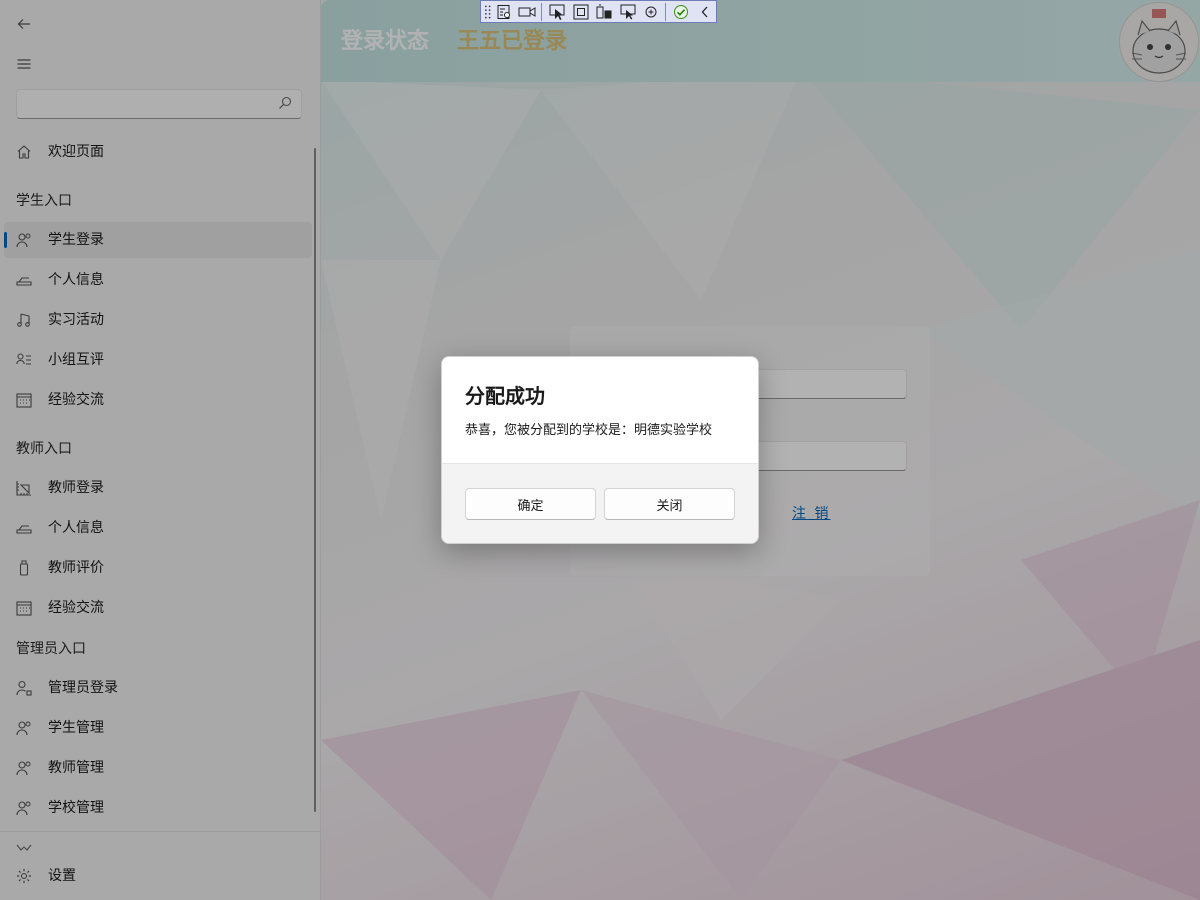  I want to click on select-element-button, so click(557, 12).